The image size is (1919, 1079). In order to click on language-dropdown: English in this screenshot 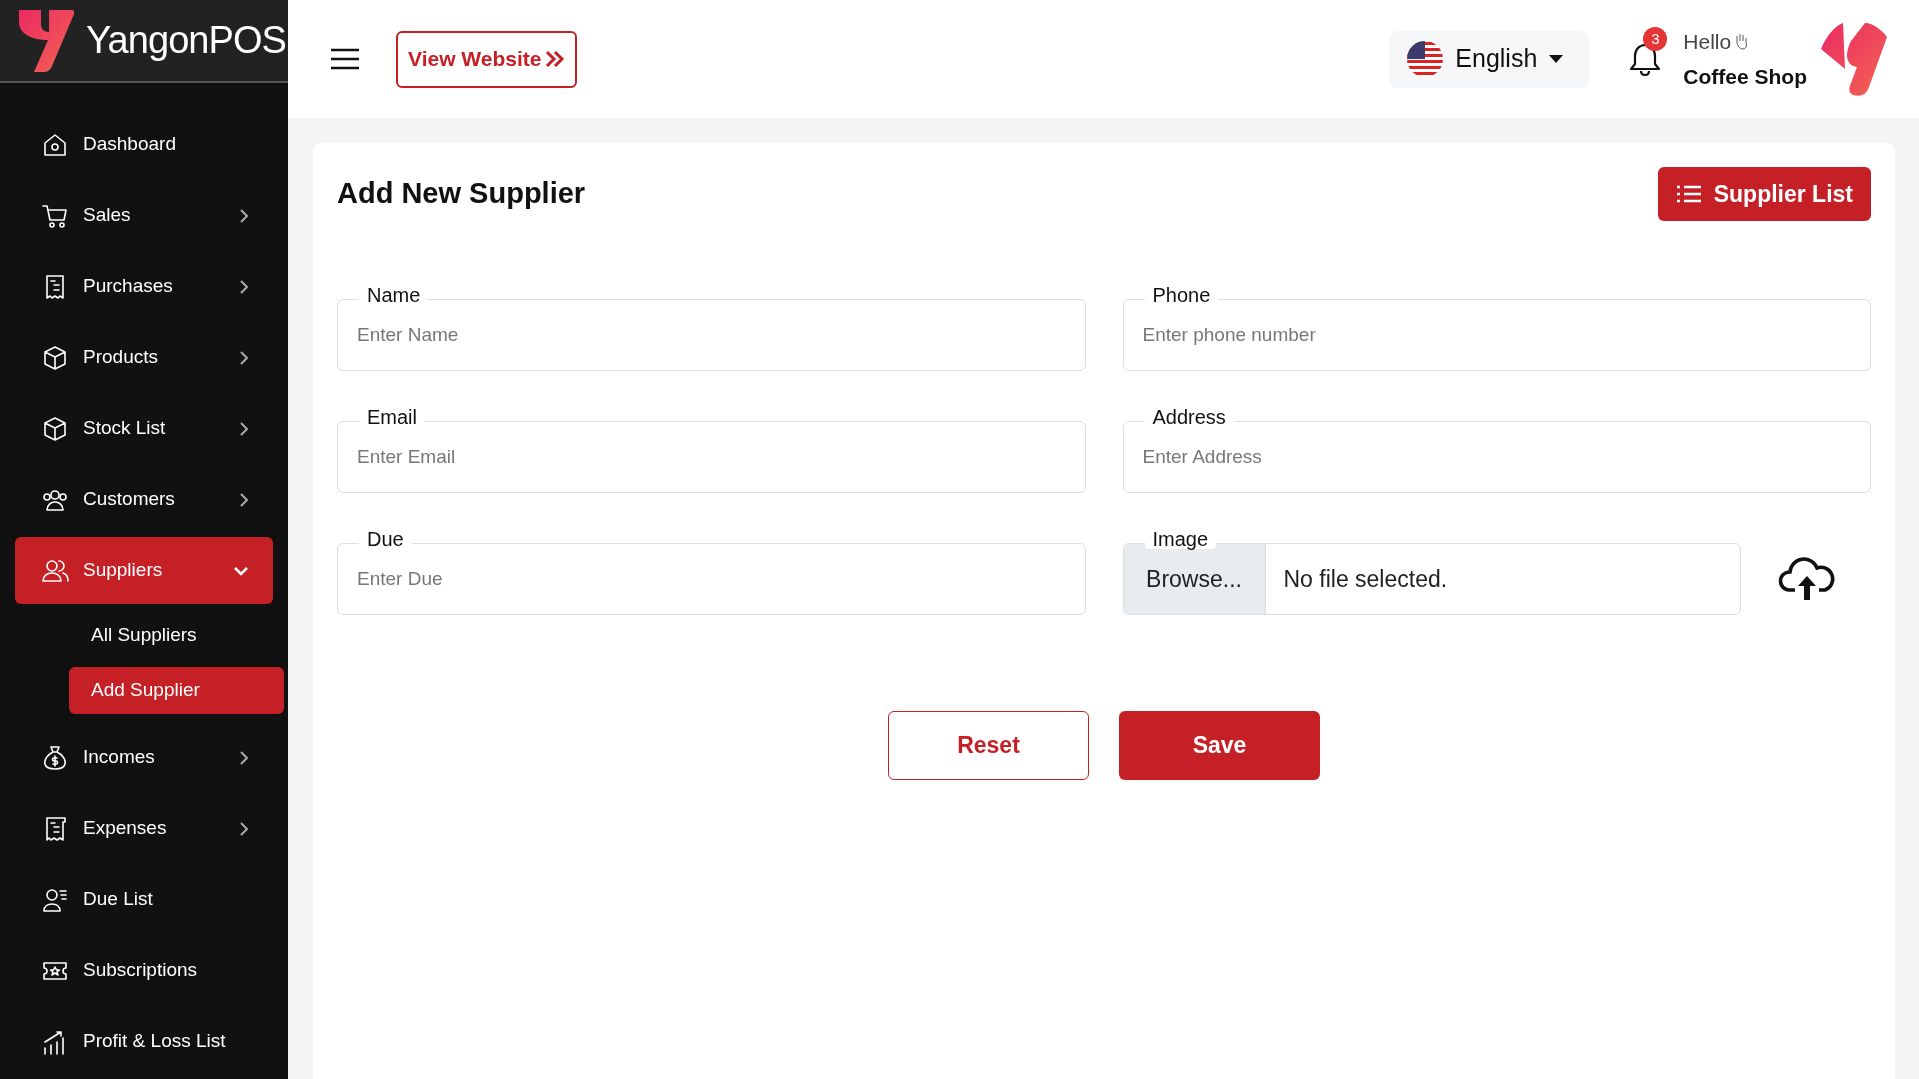, I will do `click(1489, 59)`.